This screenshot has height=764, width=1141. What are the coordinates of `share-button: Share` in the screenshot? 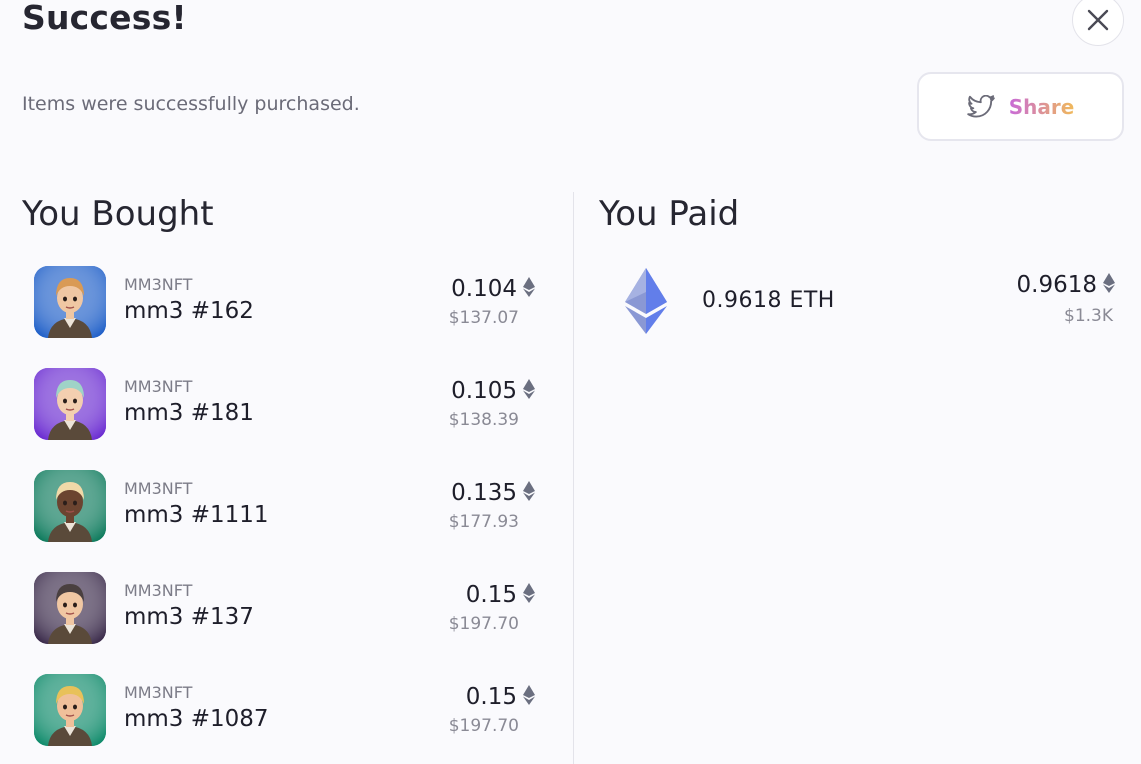 It's located at (1020, 106).